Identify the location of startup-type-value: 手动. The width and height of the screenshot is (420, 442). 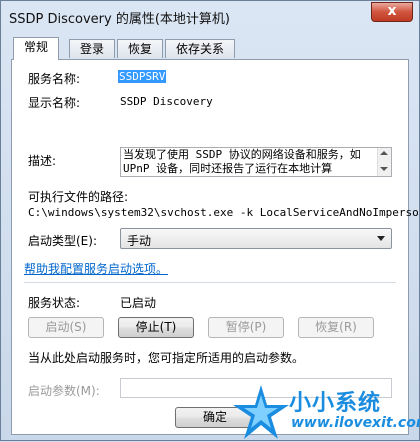
(139, 241).